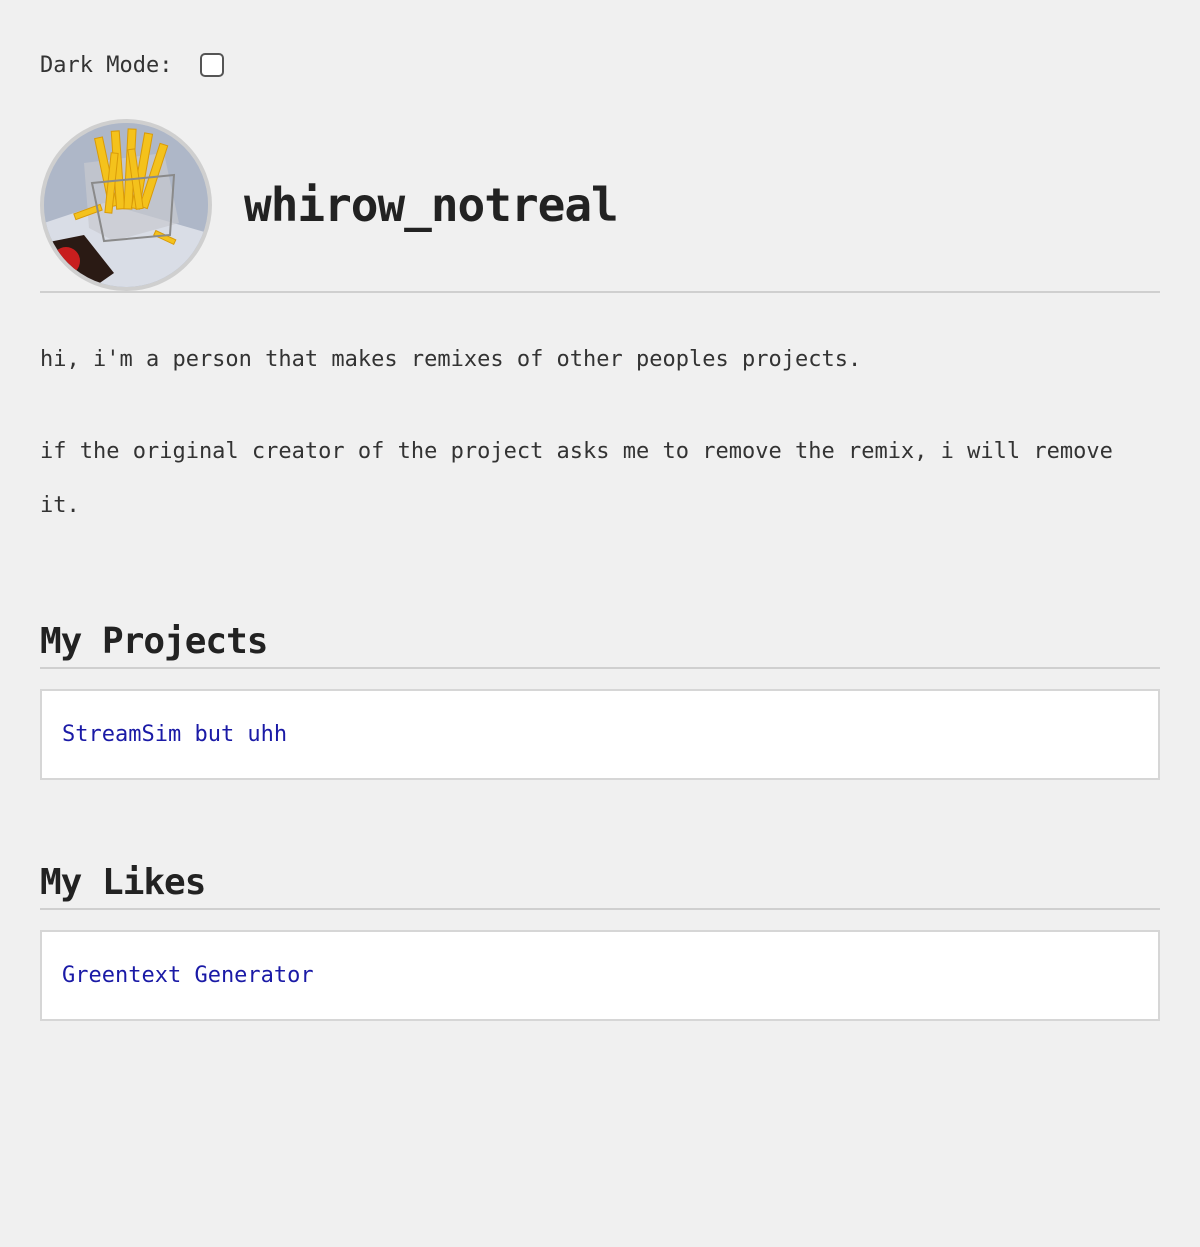 This screenshot has height=1247, width=1200. Describe the element at coordinates (600, 975) in the screenshot. I see `liked-card: Greentext Generator` at that location.